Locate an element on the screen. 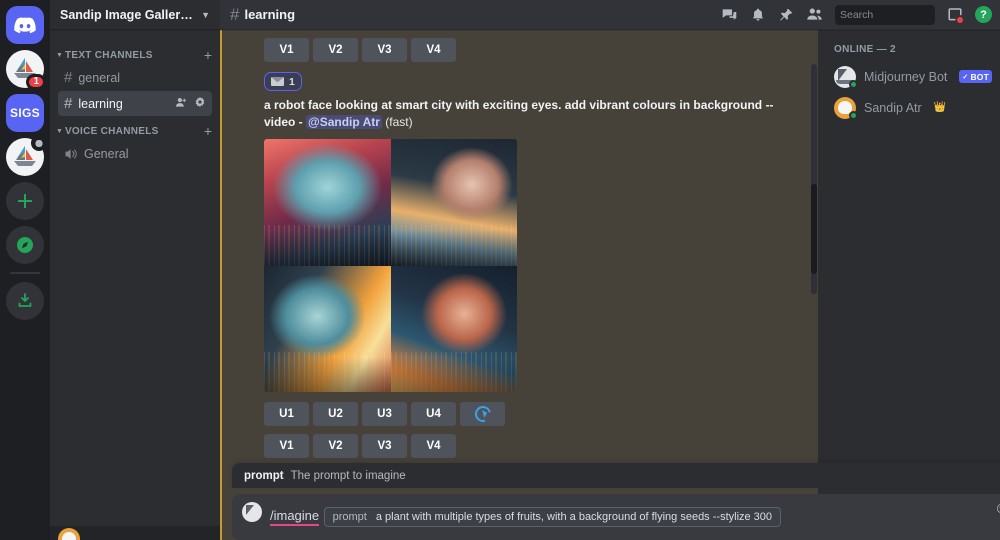  download-apps-button is located at coordinates (25, 301).